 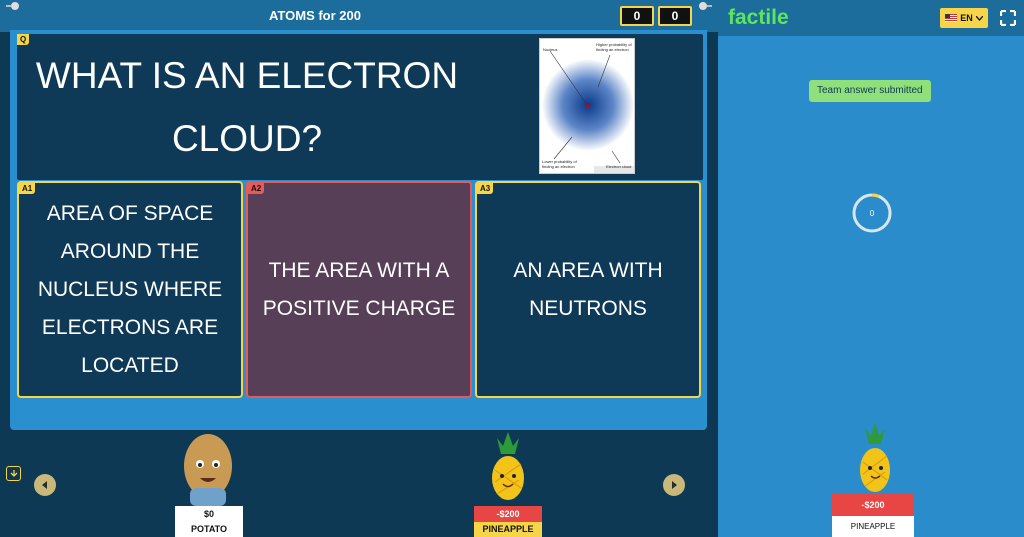 I want to click on team-score-1: 0, so click(x=637, y=16).